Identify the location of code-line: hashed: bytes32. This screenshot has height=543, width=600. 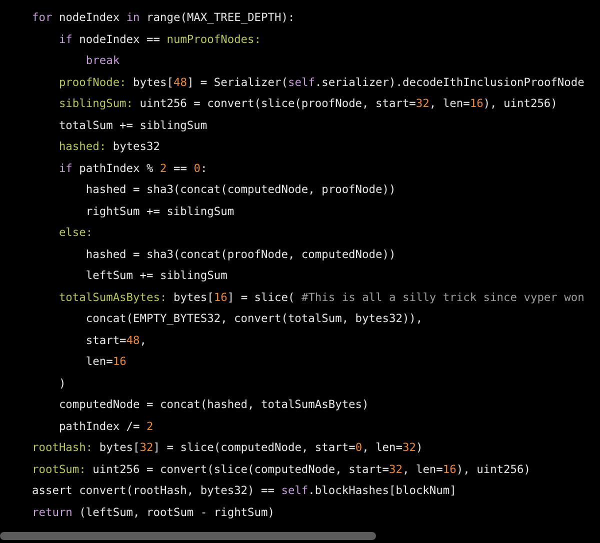
(109, 147).